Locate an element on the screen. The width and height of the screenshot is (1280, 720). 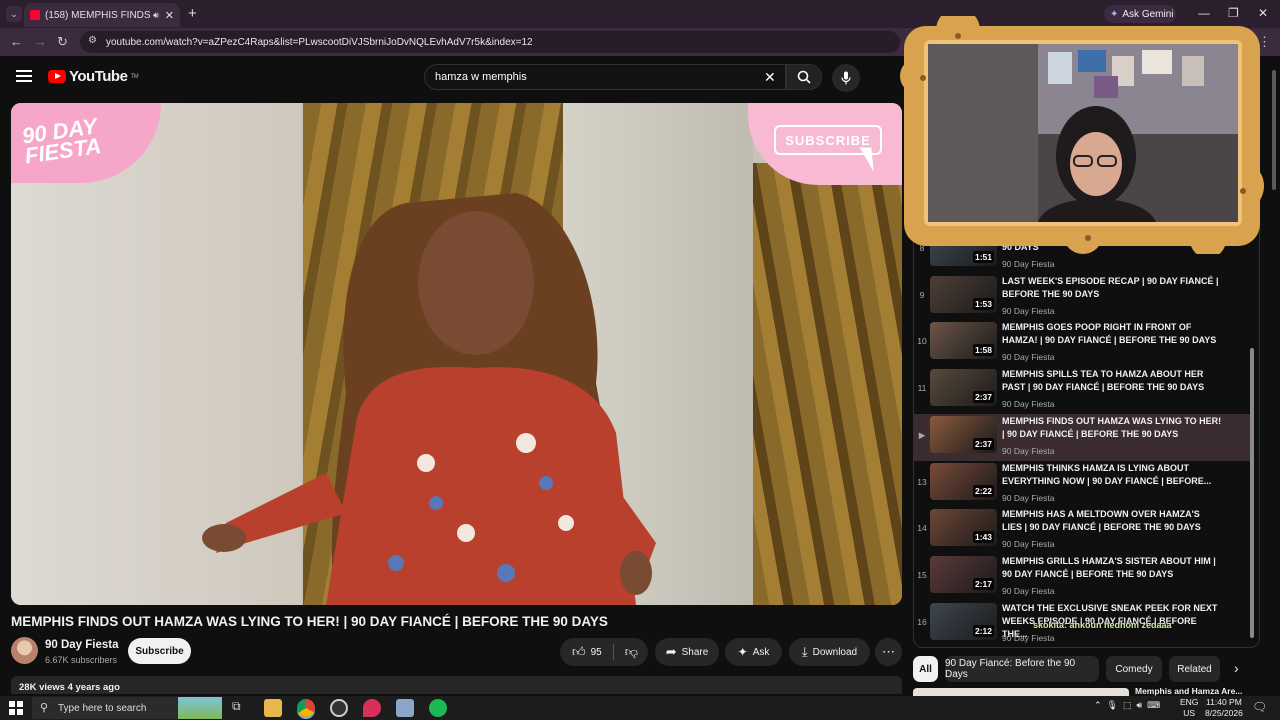
download-button: ⤓ Download is located at coordinates (829, 652).